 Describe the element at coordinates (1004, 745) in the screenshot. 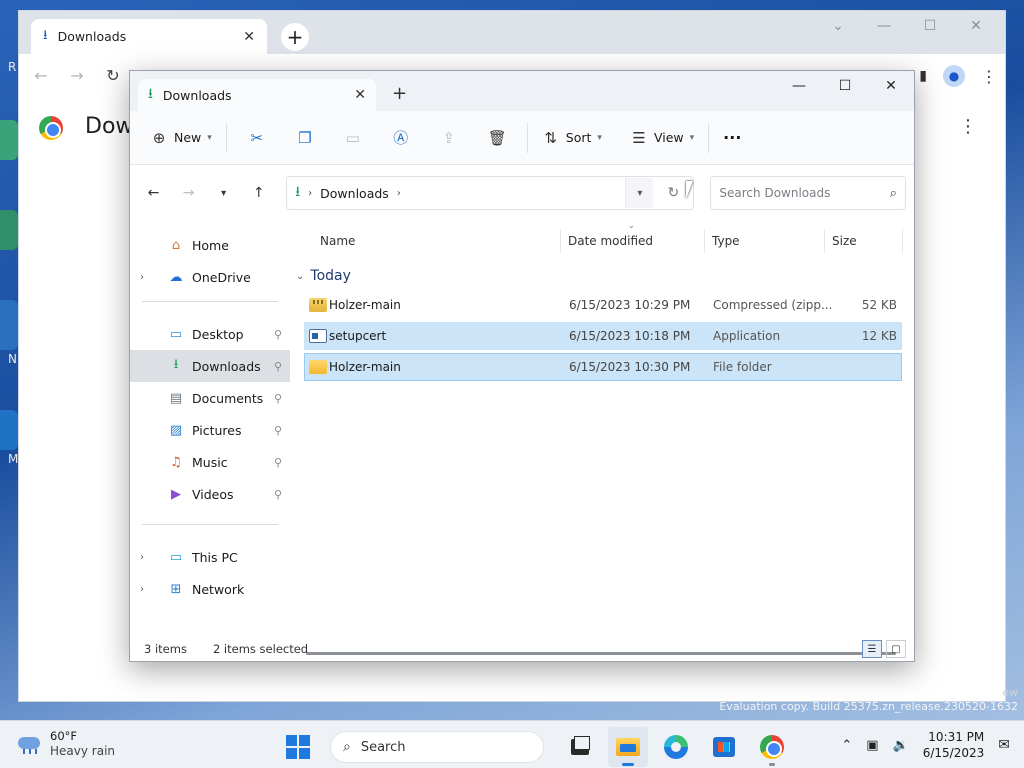

I see `notification-icon: ✉` at that location.